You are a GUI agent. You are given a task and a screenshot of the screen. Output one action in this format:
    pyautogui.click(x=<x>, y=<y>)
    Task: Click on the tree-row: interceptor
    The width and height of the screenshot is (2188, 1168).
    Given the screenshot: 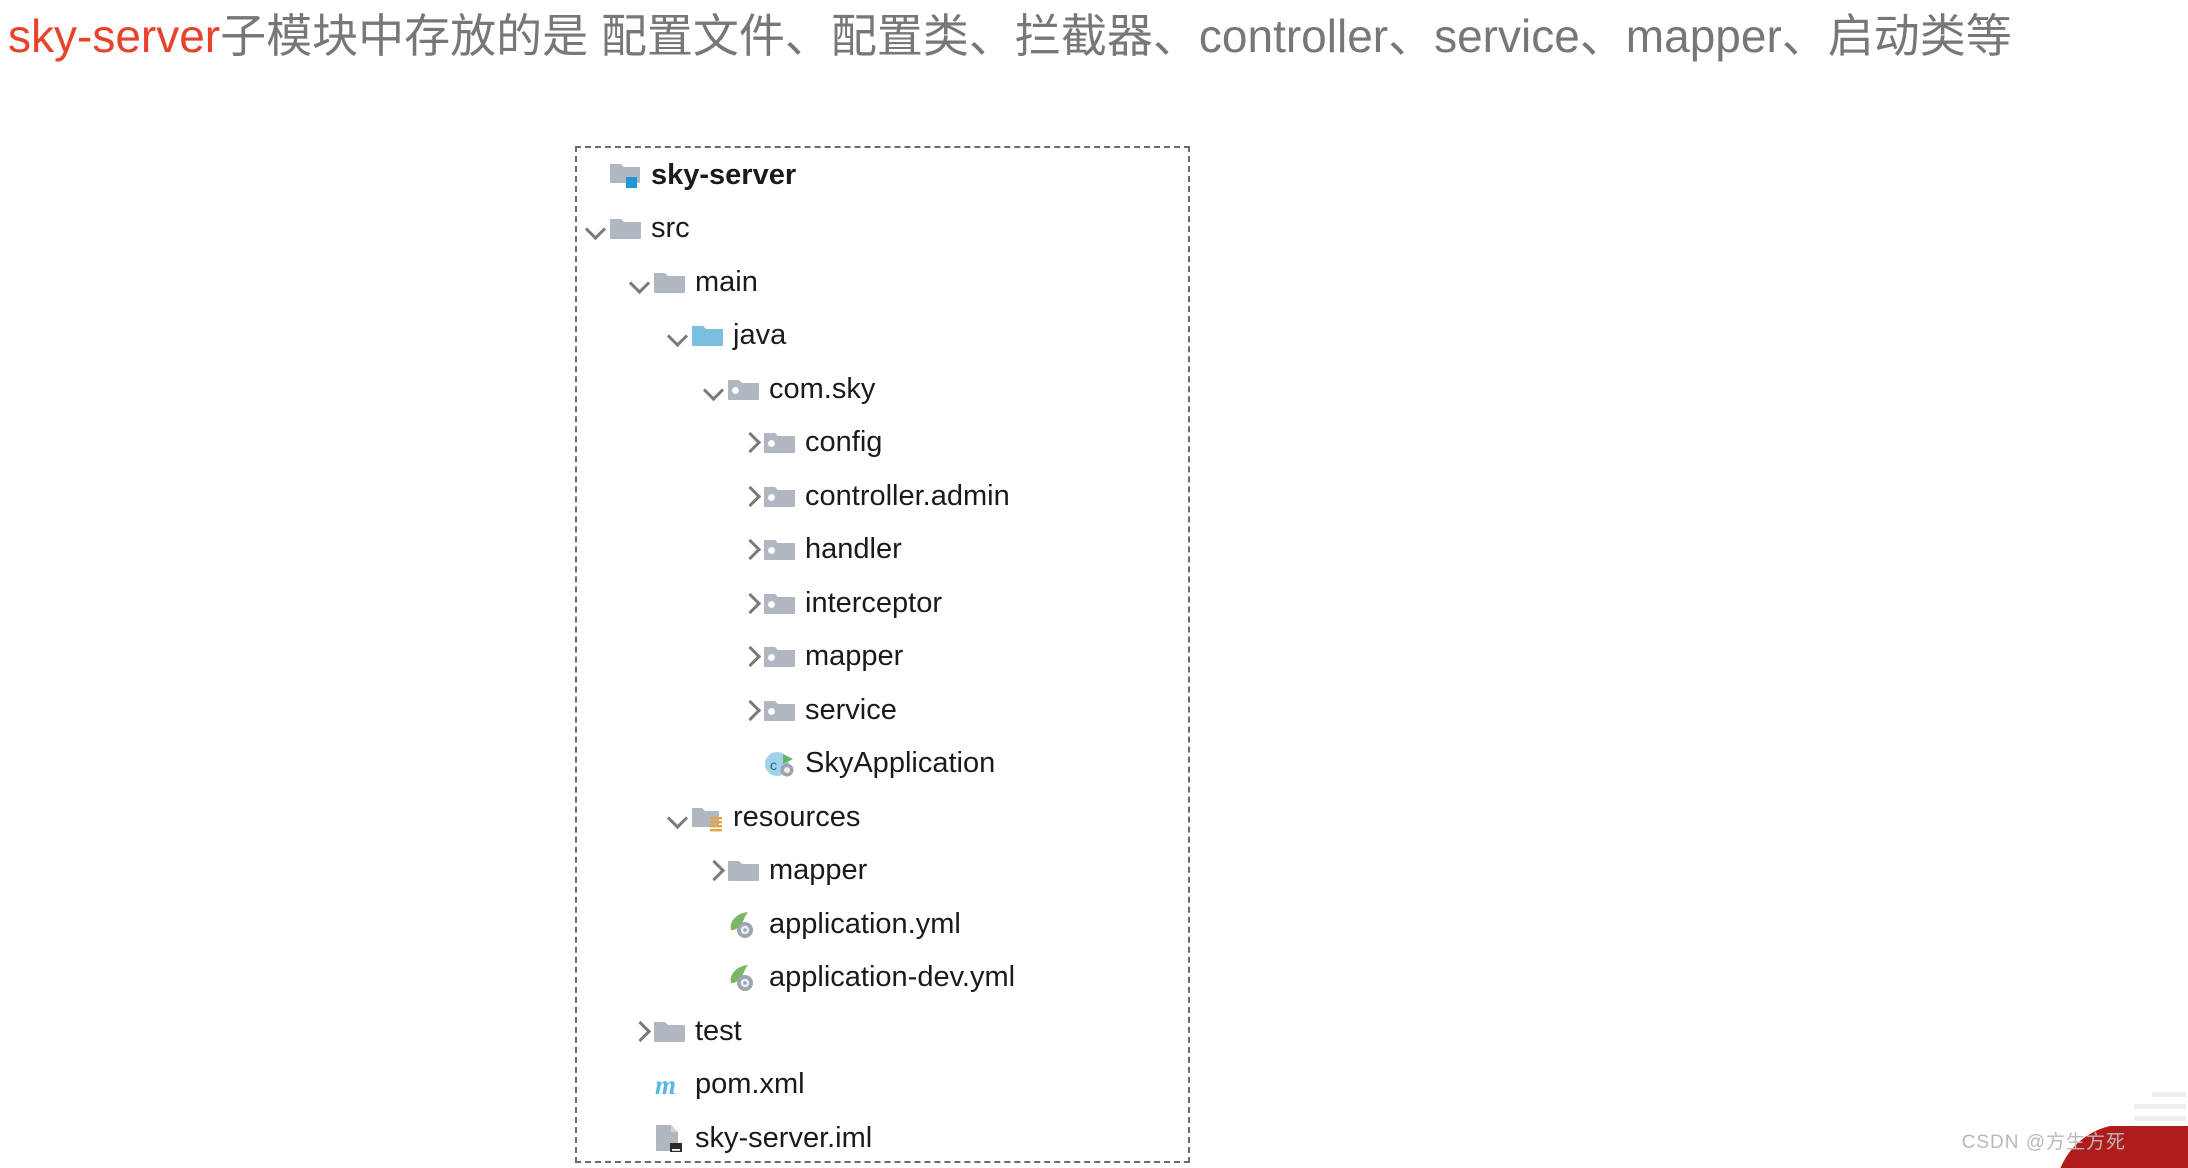 What is the action you would take?
    pyautogui.click(x=882, y=603)
    